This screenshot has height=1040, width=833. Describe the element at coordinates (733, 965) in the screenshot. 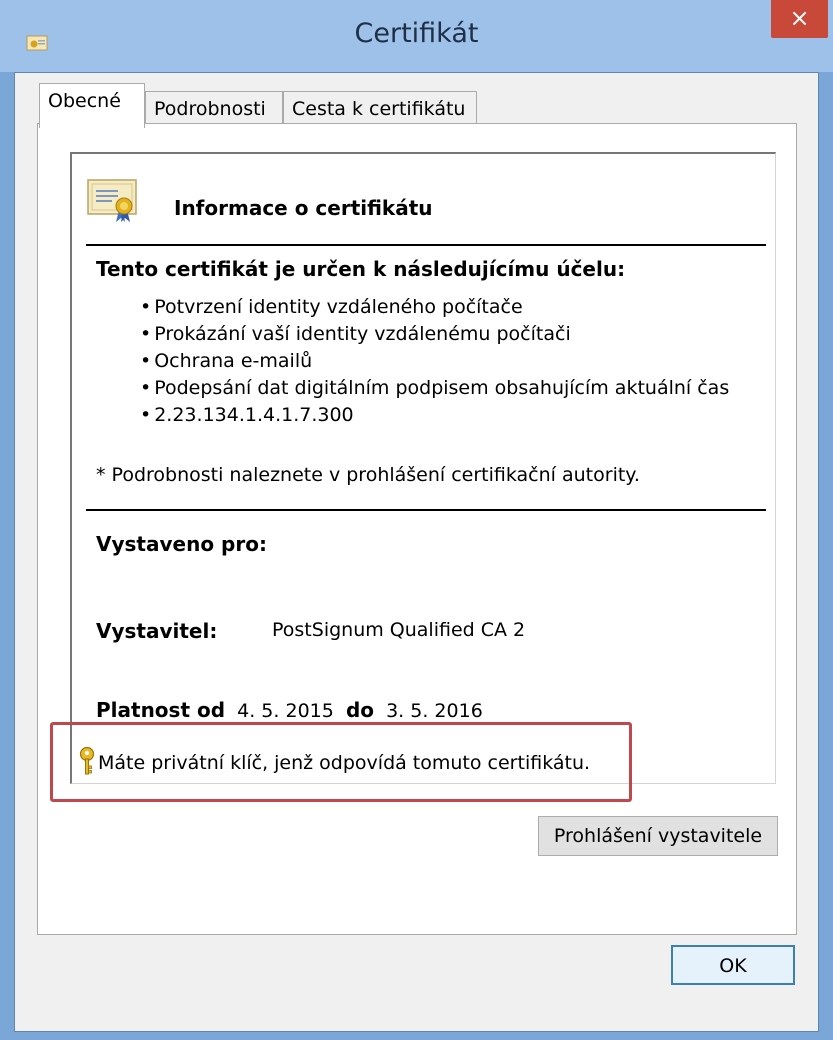

I see `ok-button: OK` at that location.